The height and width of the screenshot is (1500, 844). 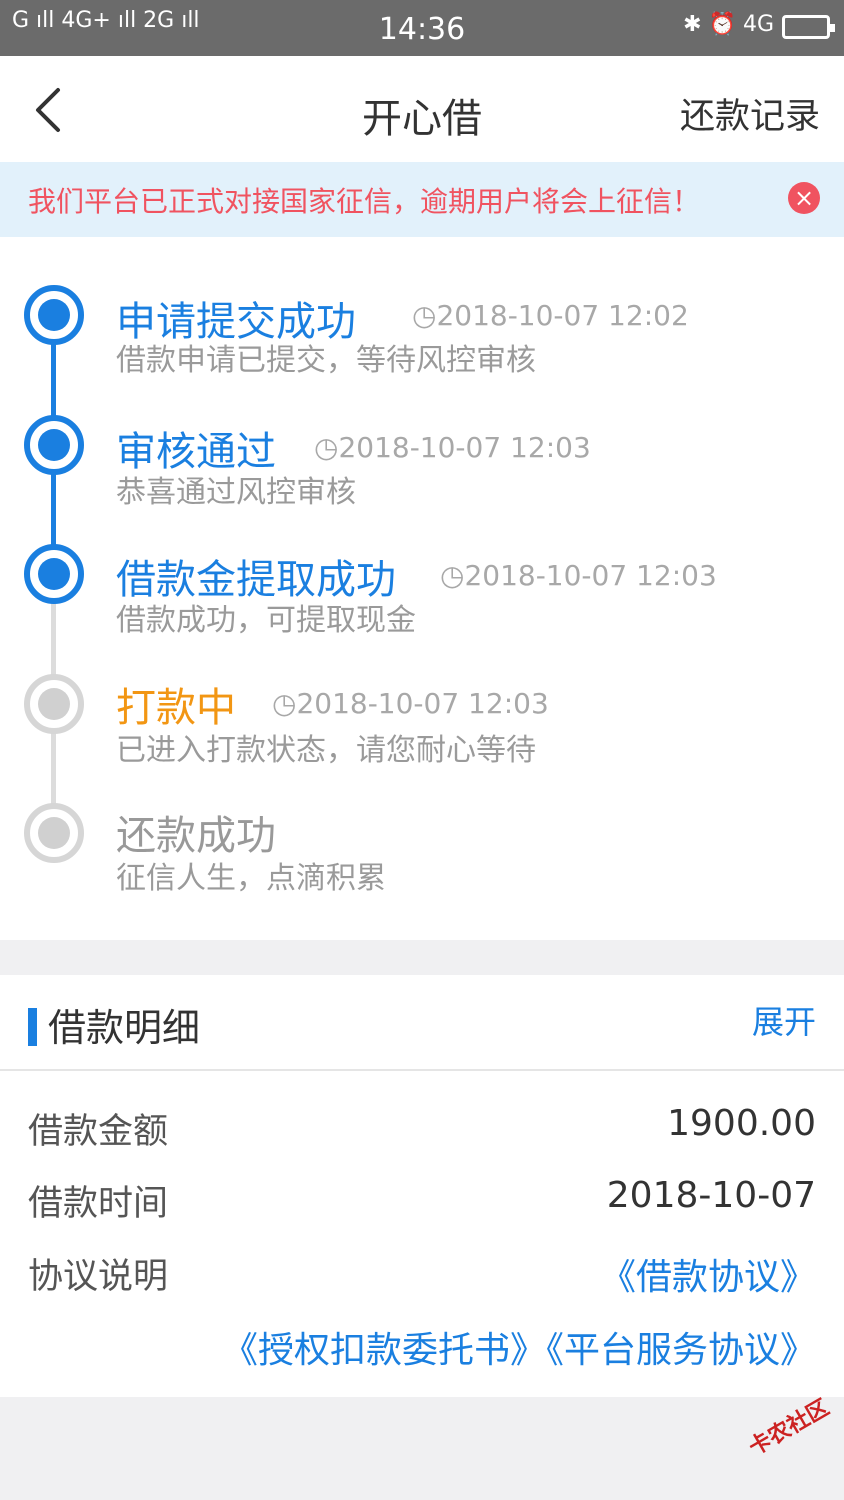 What do you see at coordinates (422, 109) in the screenshot?
I see `app-header: 开心借 还款记录` at bounding box center [422, 109].